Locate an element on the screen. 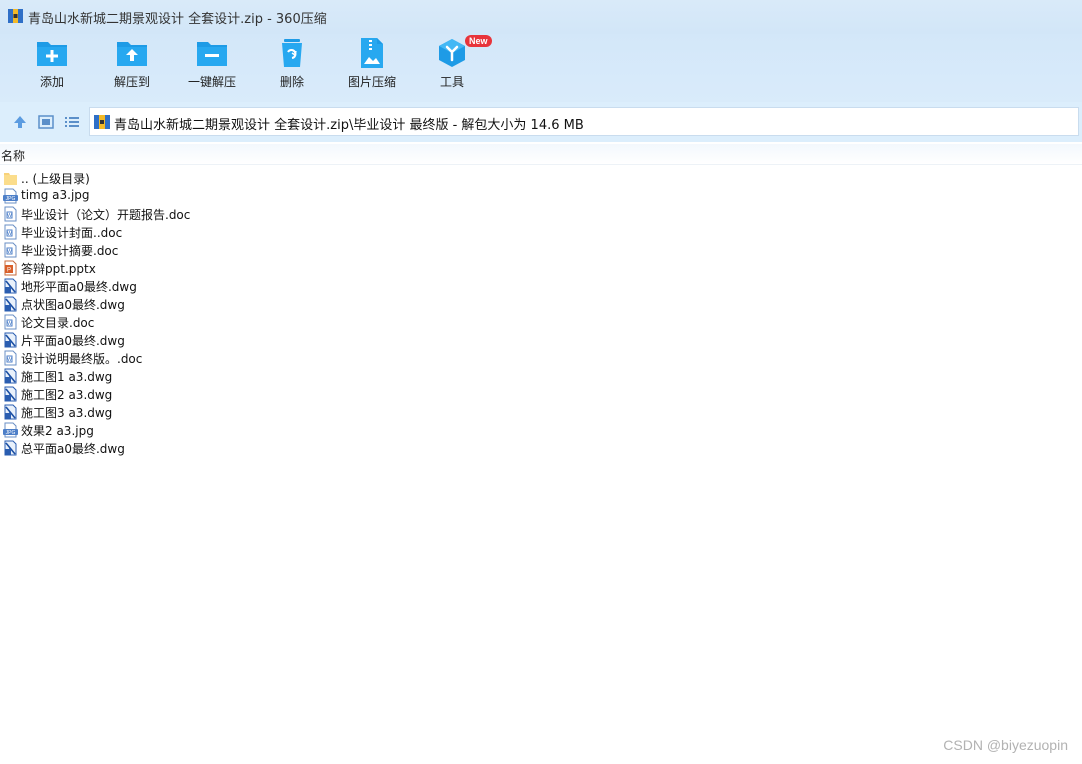 Image resolution: width=1082 pixels, height=764 pixels. file-name: 点状图a0最终.dwg is located at coordinates (73, 305).